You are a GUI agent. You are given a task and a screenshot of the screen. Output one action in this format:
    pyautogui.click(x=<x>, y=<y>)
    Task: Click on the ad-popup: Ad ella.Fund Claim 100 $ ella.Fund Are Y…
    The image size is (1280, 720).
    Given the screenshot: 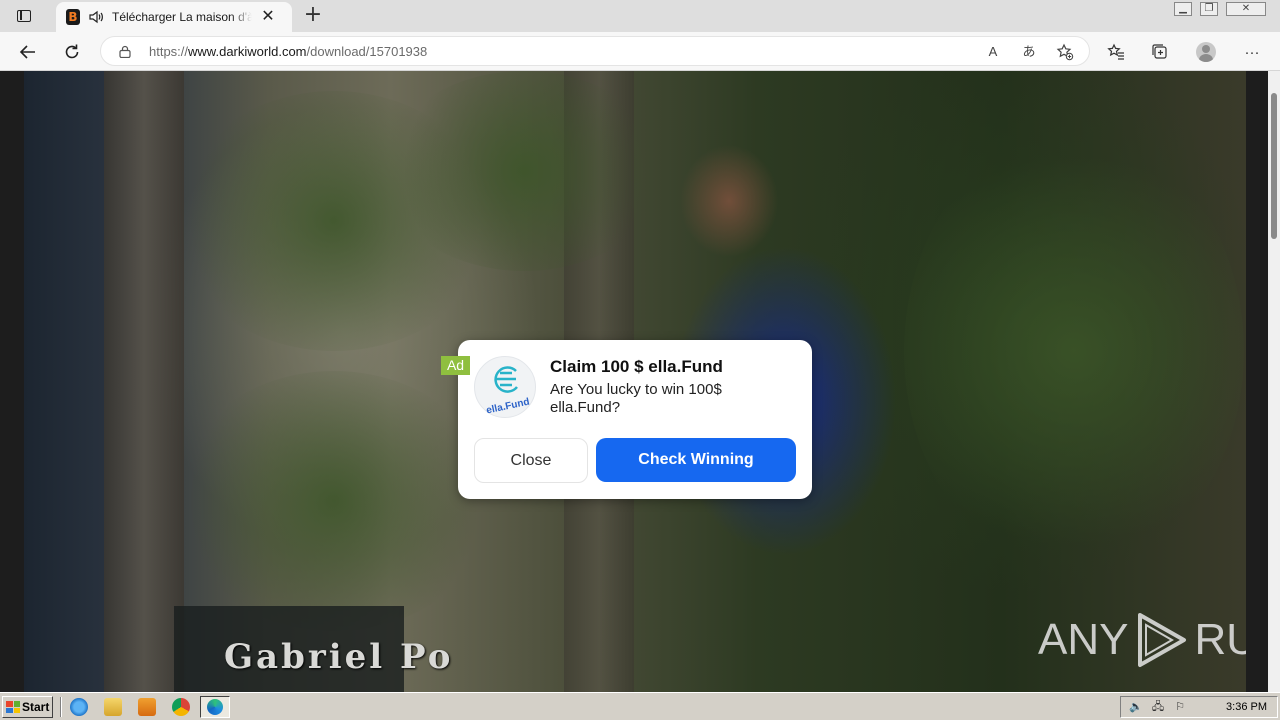 What is the action you would take?
    pyautogui.click(x=626, y=419)
    